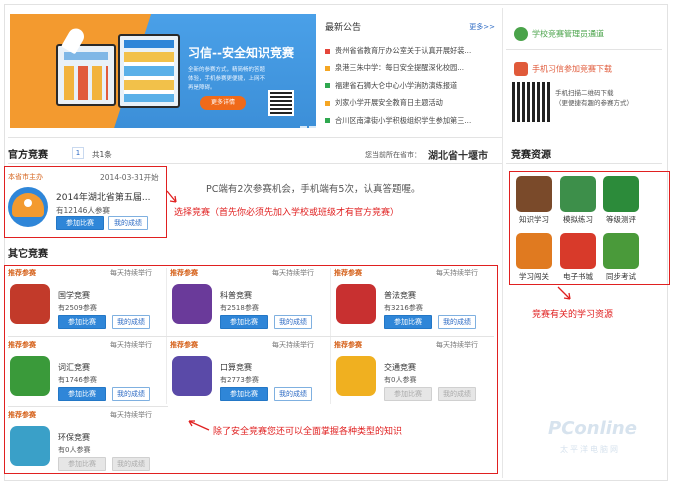 The width and height of the screenshot is (674, 485). I want to click on competition-name: 普法竞赛, so click(400, 295).